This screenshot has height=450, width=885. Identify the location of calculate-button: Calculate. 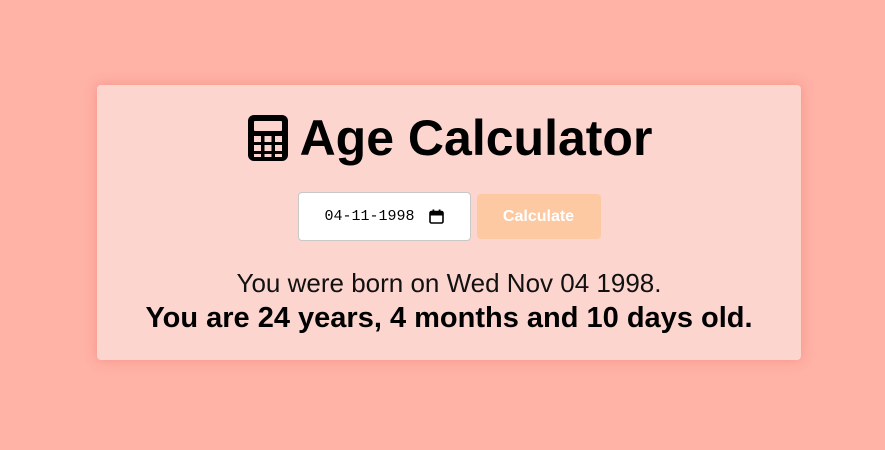
(538, 216).